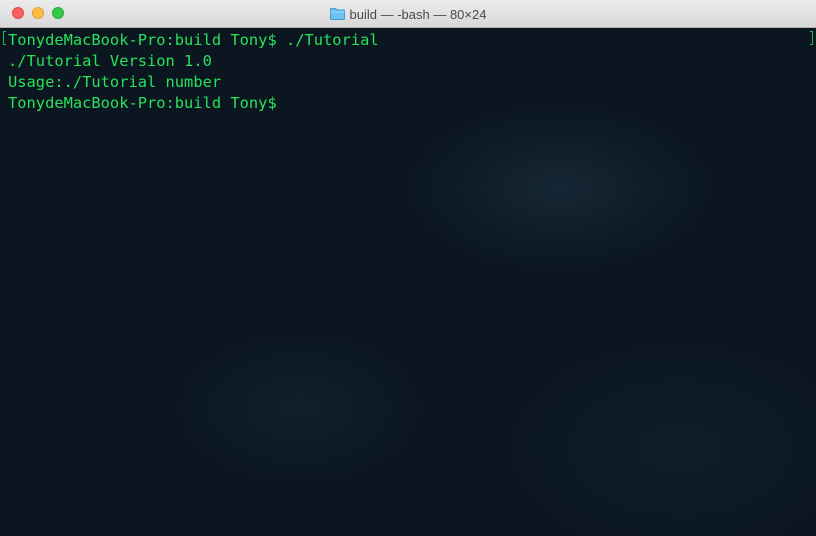 The image size is (816, 536). I want to click on window-title: build — -bash — 80×24, so click(418, 14).